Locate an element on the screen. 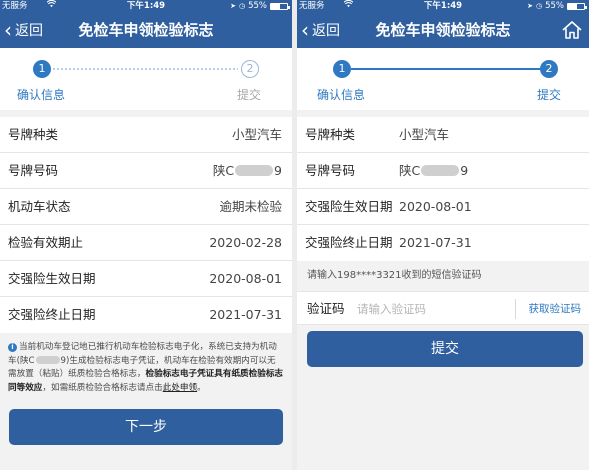  row-label: 机动车状态 is located at coordinates (39, 206).